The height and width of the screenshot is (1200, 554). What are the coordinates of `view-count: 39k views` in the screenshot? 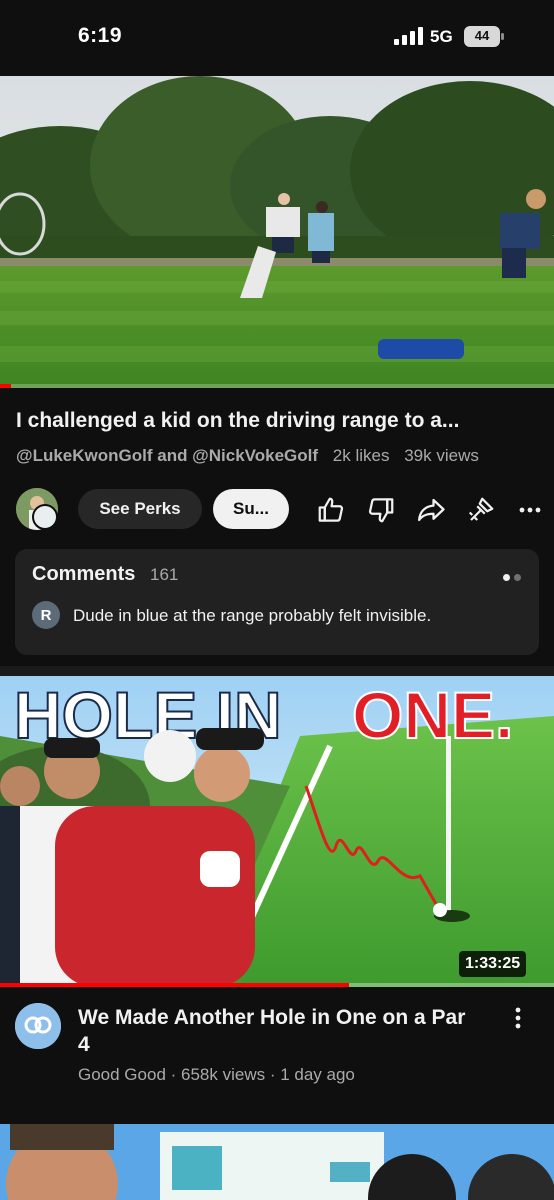 It's located at (441, 455).